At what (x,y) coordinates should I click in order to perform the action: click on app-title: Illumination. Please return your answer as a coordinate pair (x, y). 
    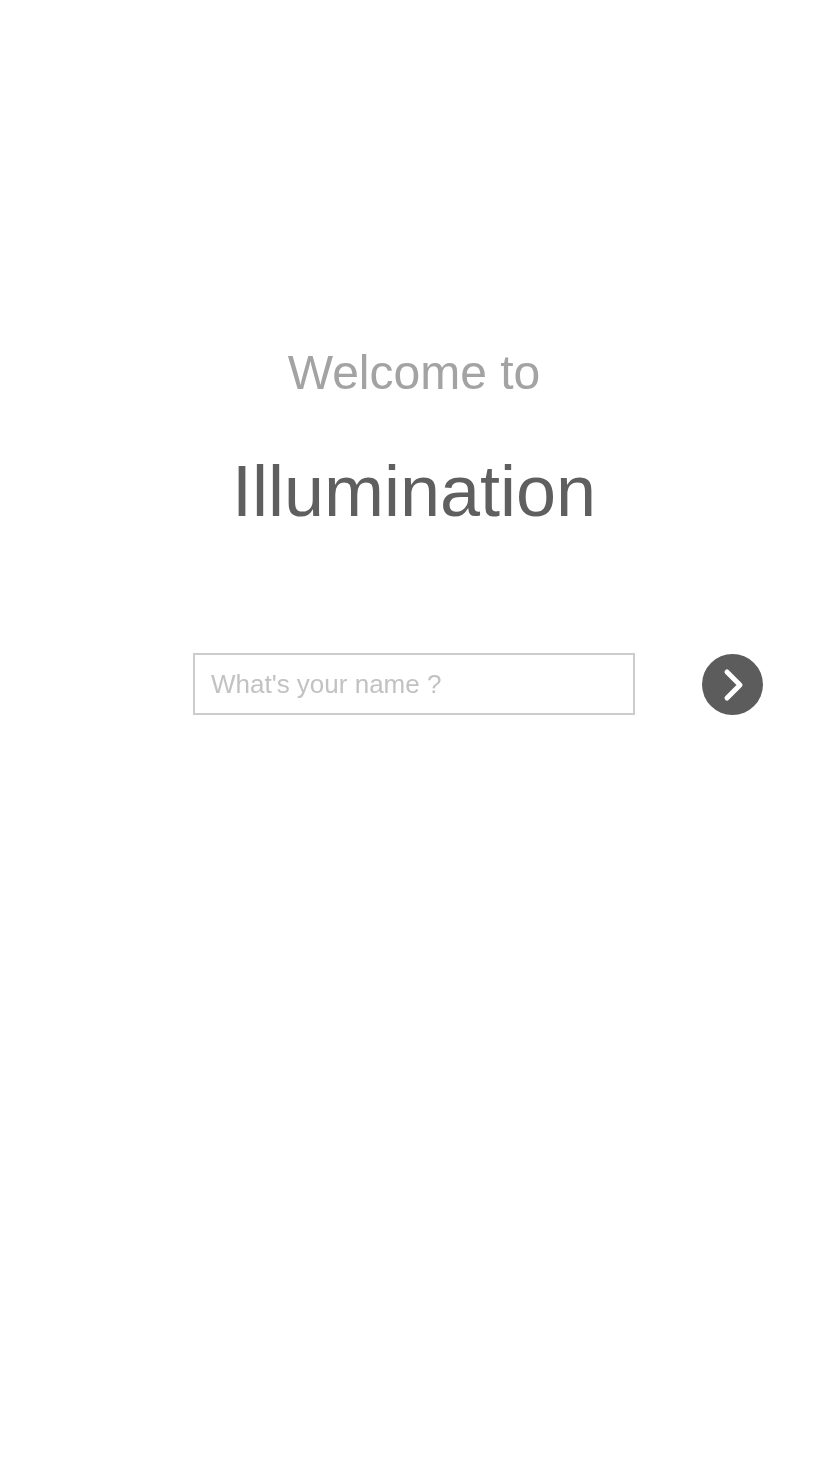
    Looking at the image, I should click on (414, 491).